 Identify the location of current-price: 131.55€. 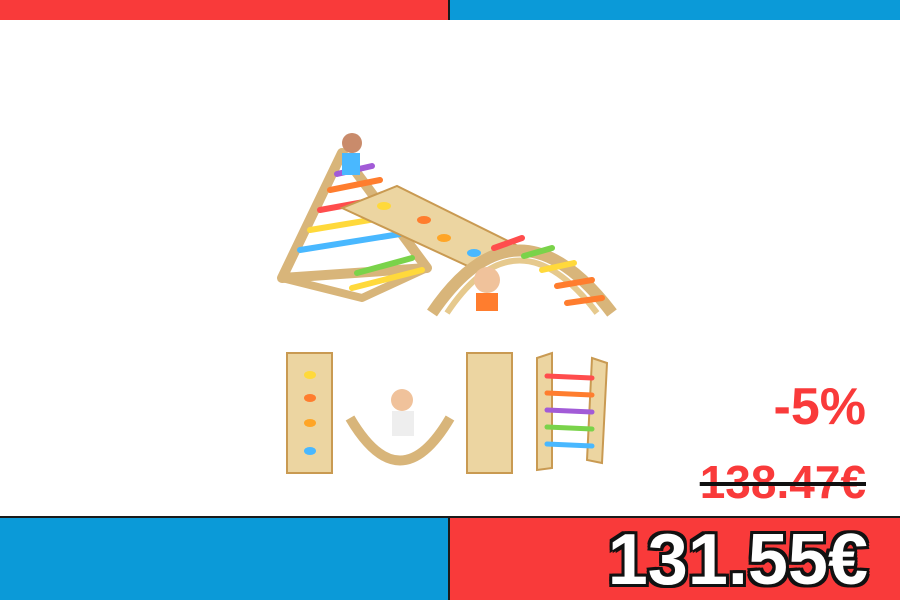
(737, 560).